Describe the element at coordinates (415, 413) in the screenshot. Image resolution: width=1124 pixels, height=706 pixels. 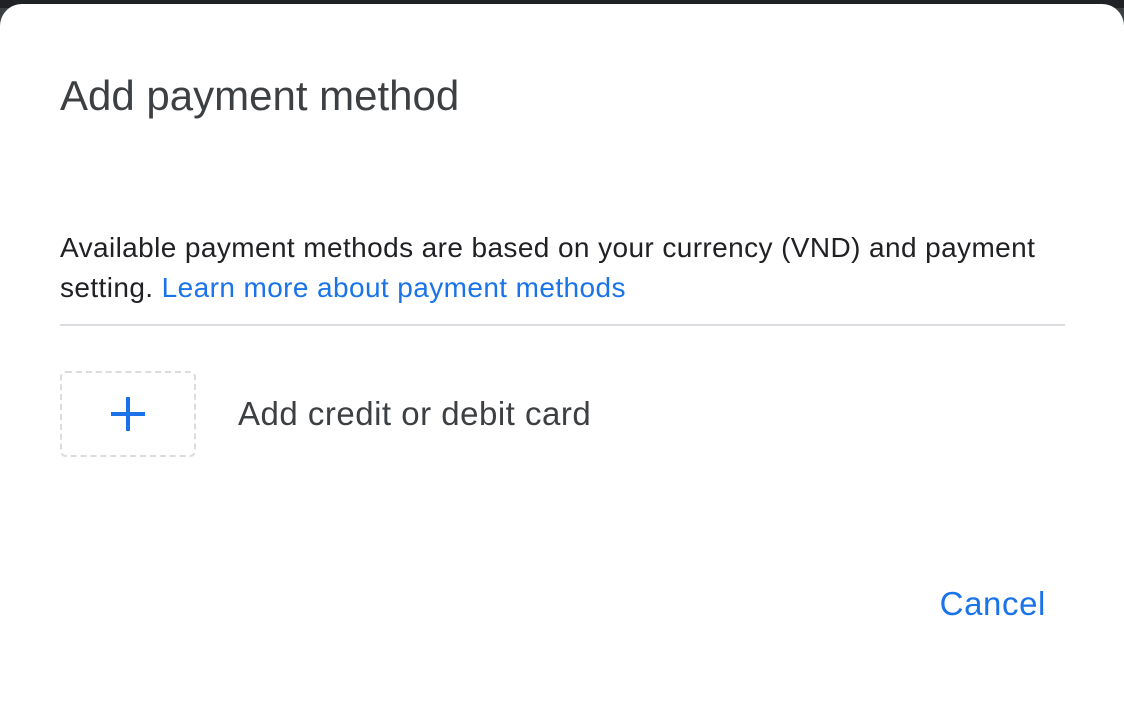
I see `add-card-label: Add credit or debit card` at that location.